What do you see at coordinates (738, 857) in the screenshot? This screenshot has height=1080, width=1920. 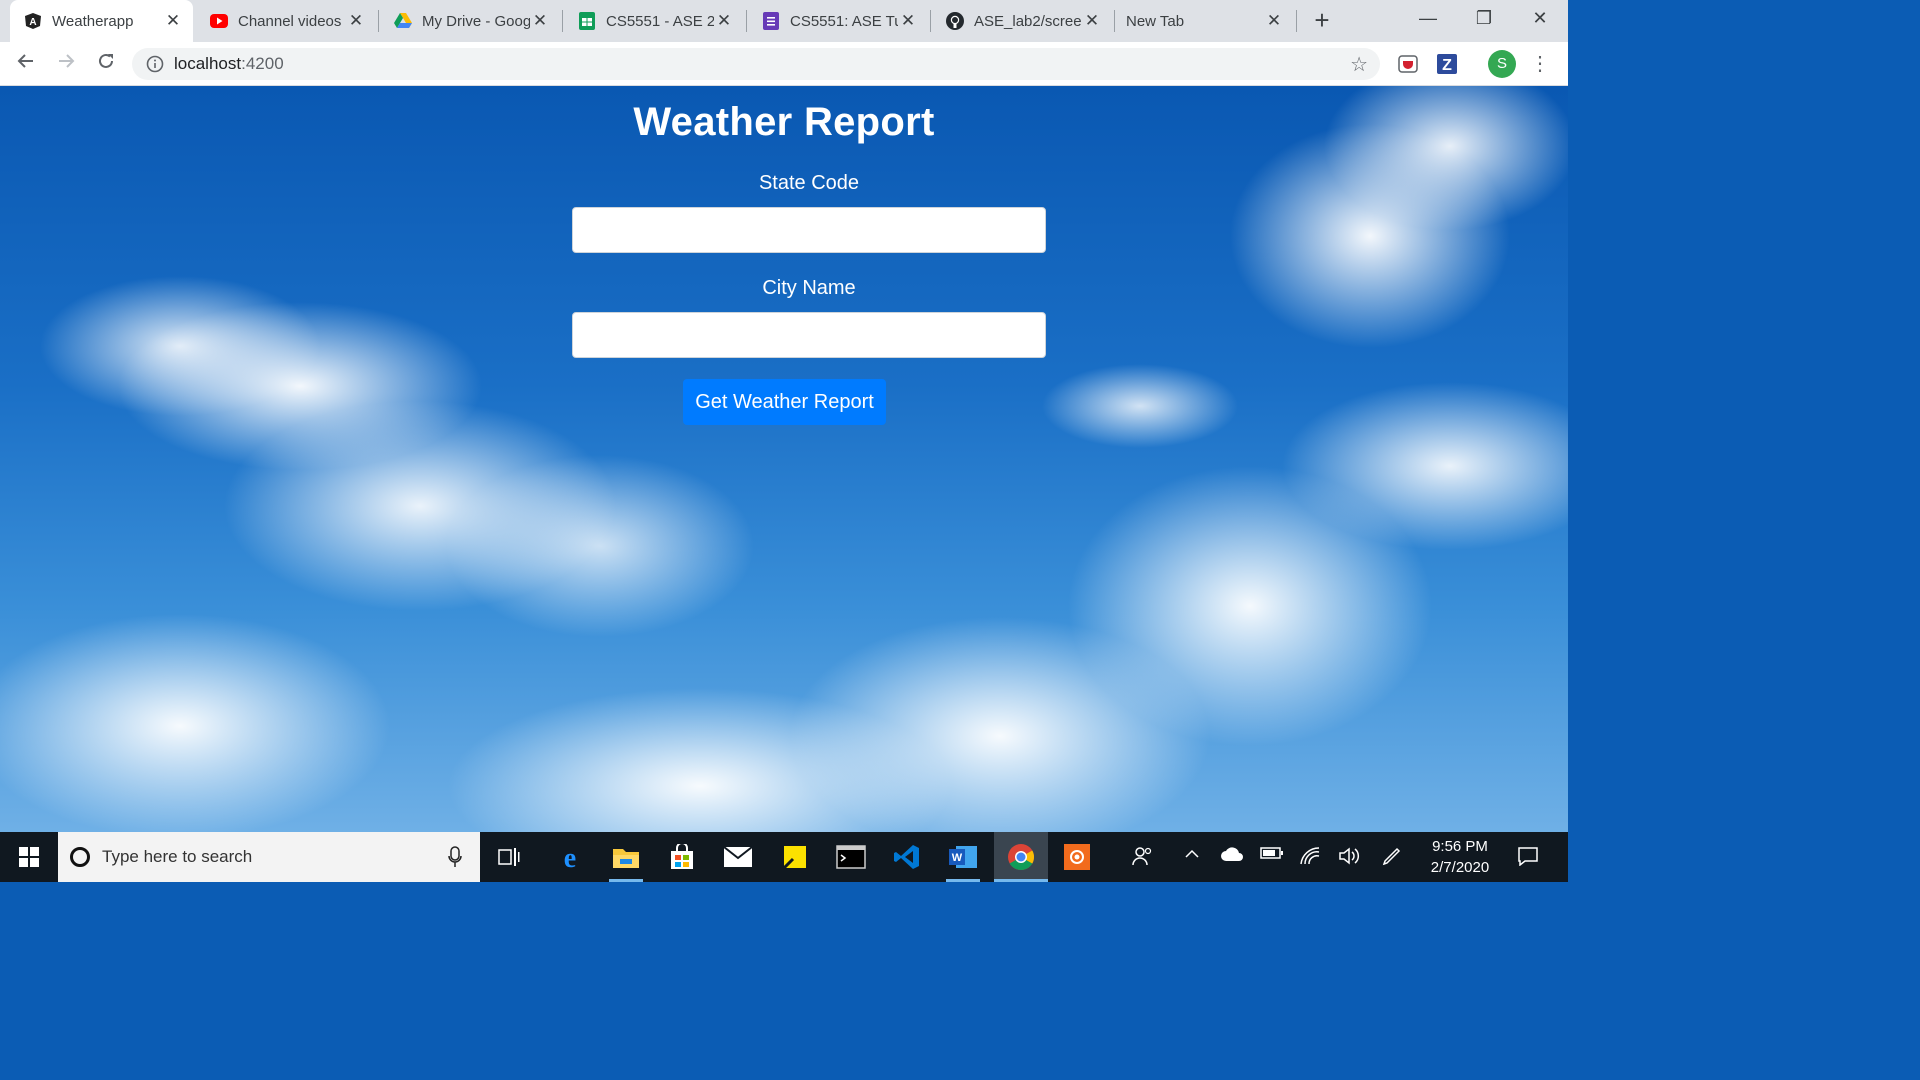 I see `mail-icon` at bounding box center [738, 857].